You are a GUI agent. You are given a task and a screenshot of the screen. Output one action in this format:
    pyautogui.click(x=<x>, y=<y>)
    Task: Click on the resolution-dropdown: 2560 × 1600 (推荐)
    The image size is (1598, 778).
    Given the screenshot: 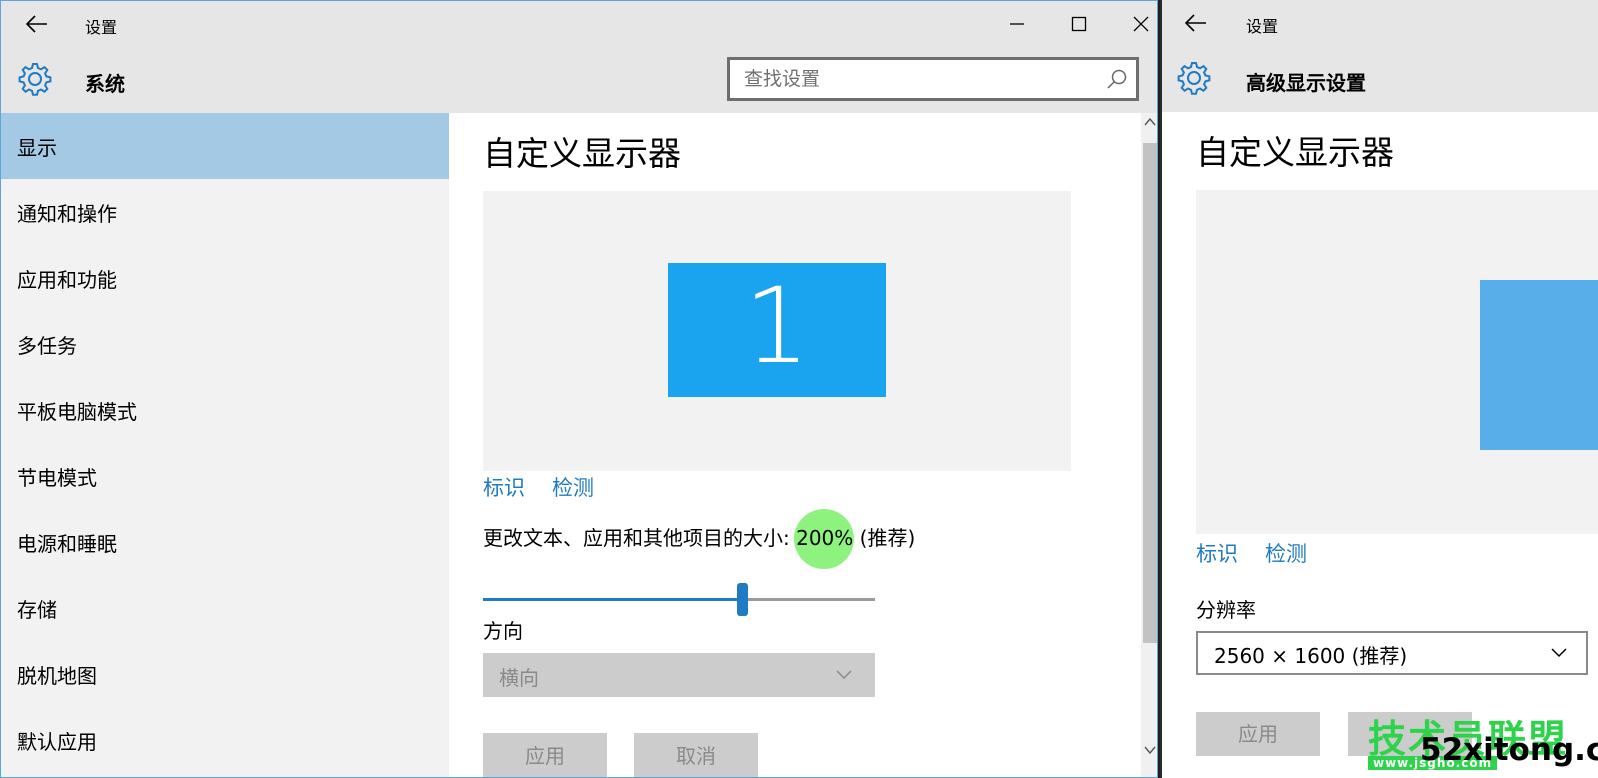 What is the action you would take?
    pyautogui.click(x=1392, y=653)
    